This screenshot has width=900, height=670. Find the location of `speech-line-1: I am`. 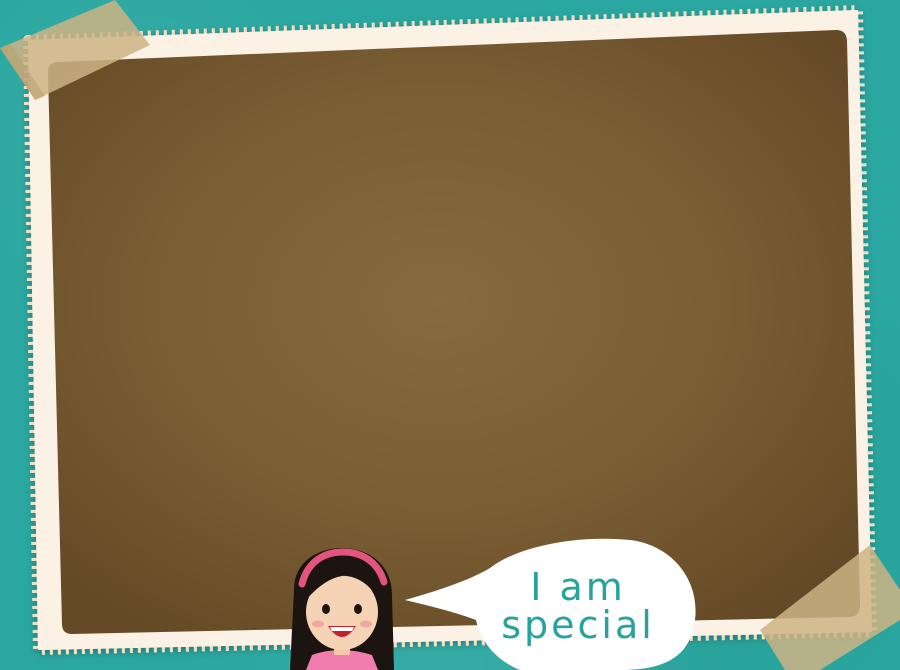

speech-line-1: I am is located at coordinates (578, 587).